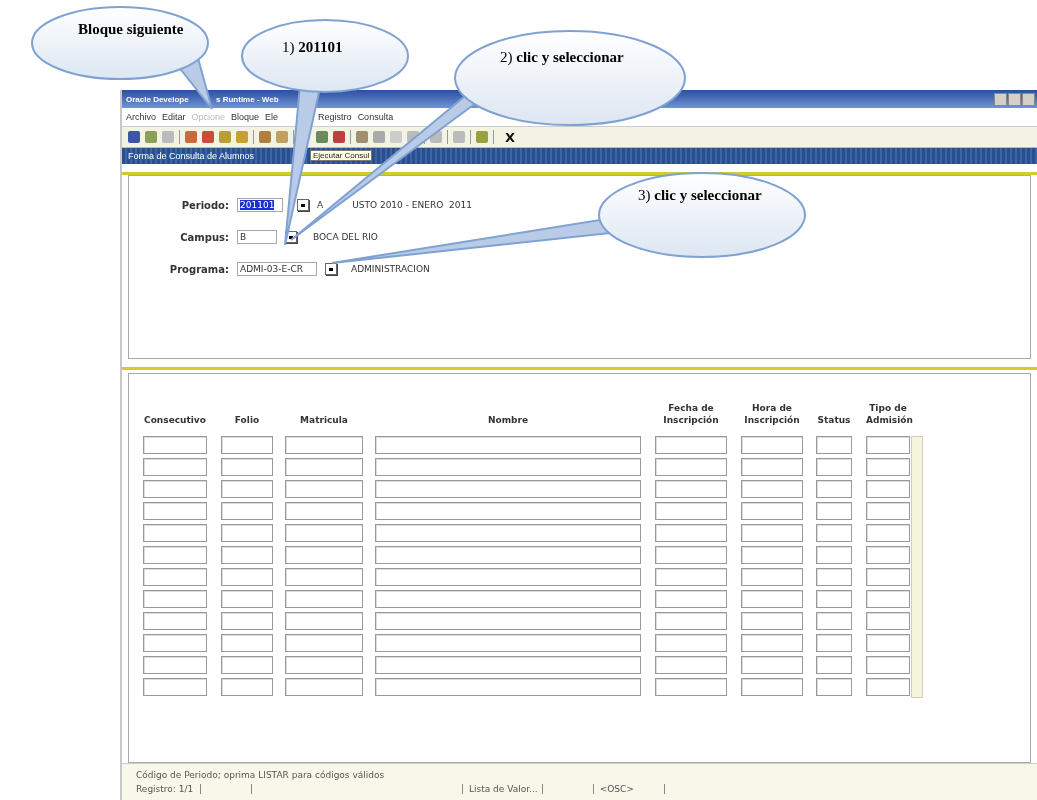  I want to click on exit-button: X, so click(510, 137).